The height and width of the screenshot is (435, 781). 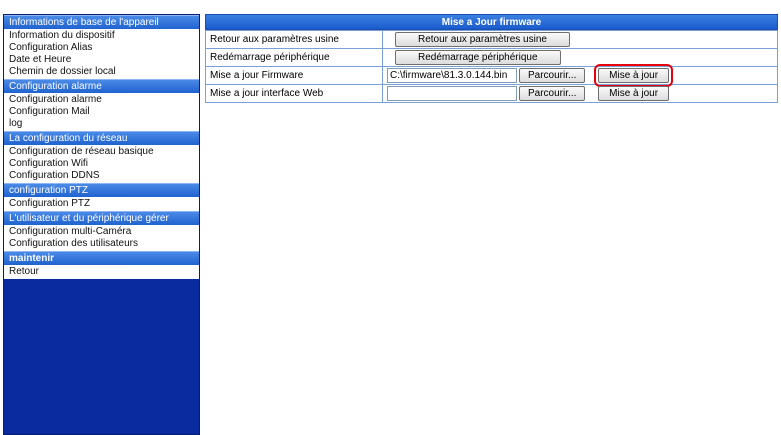 What do you see at coordinates (101, 100) in the screenshot?
I see `sidebar-item-alarm-config: Configuration alarme` at bounding box center [101, 100].